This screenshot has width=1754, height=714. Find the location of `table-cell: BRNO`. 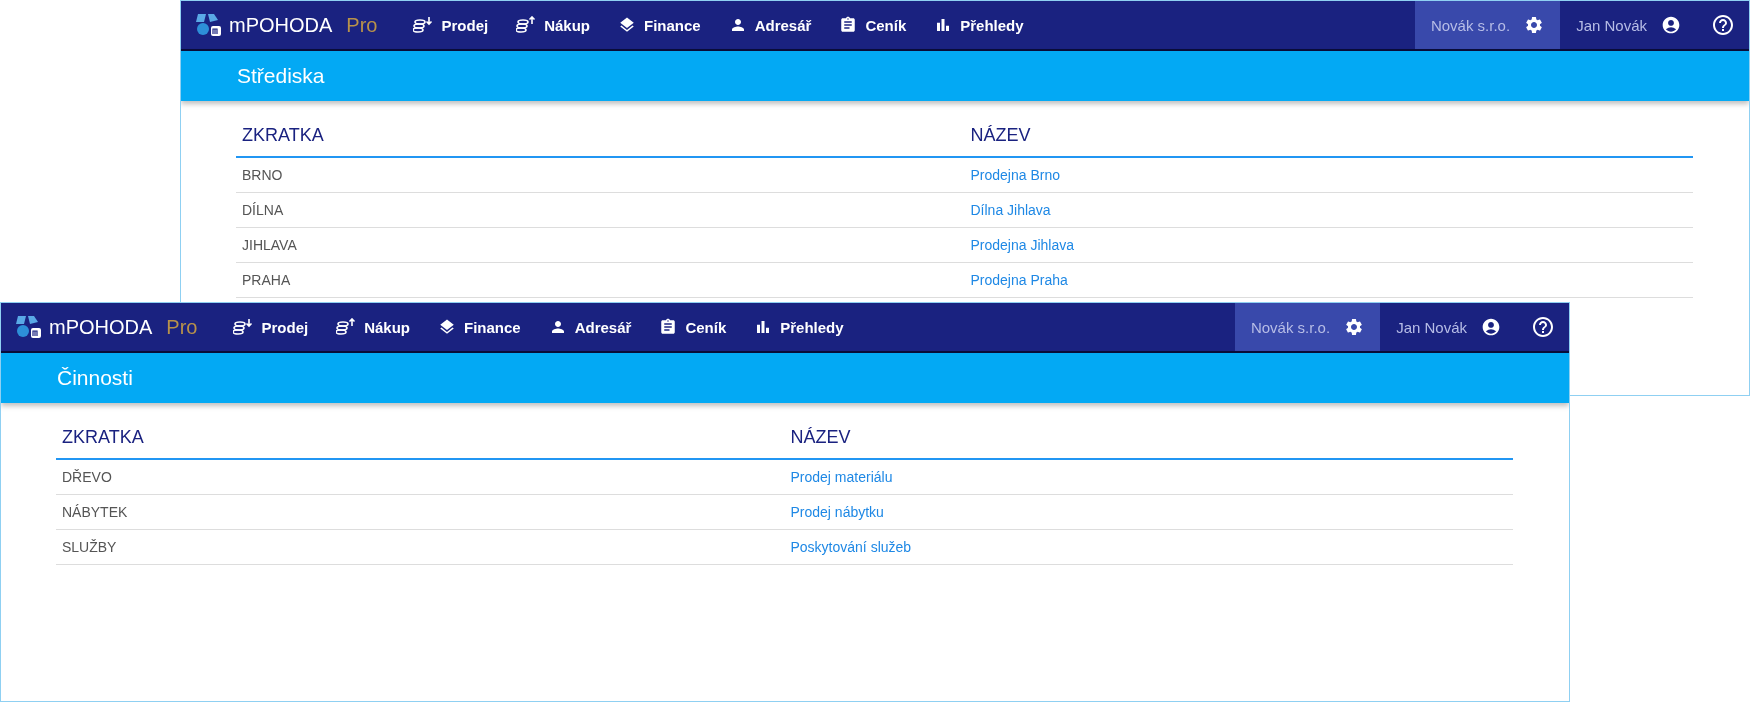

table-cell: BRNO is located at coordinates (600, 175).